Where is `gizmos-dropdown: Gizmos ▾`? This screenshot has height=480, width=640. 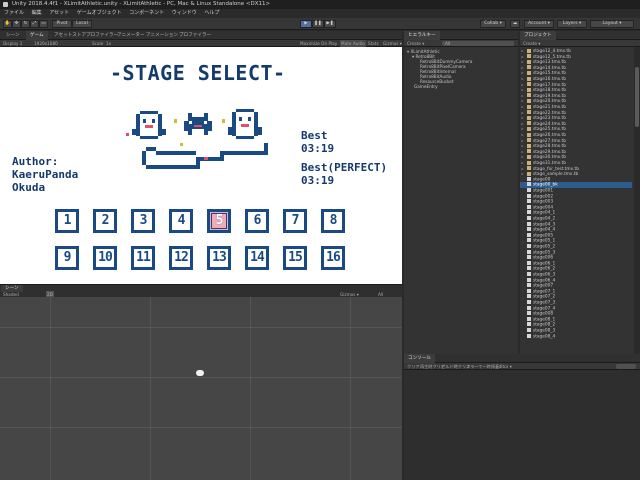 gizmos-dropdown: Gizmos ▾ is located at coordinates (392, 43).